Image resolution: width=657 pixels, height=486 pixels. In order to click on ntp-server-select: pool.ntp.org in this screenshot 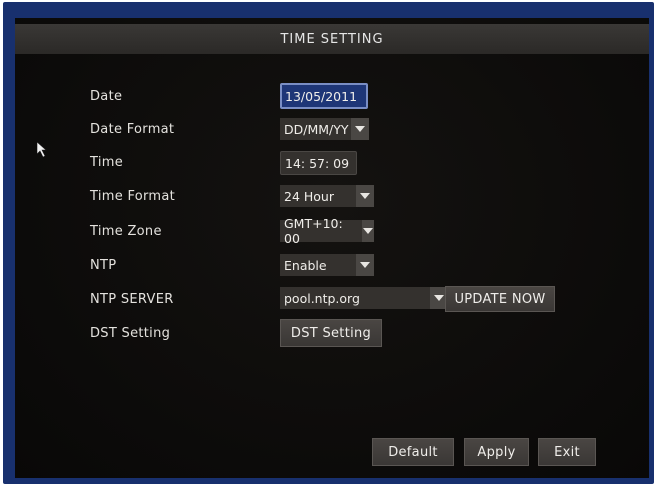, I will do `click(364, 298)`.